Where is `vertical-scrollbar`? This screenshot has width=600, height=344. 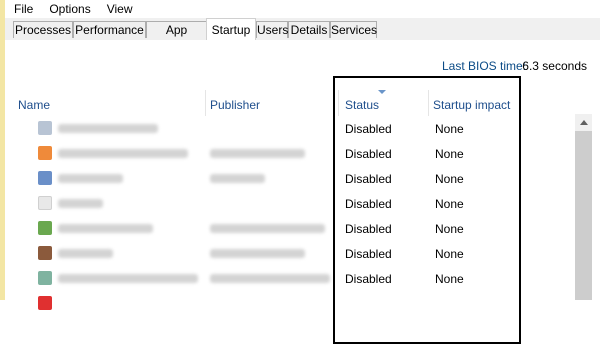 vertical-scrollbar is located at coordinates (583, 207).